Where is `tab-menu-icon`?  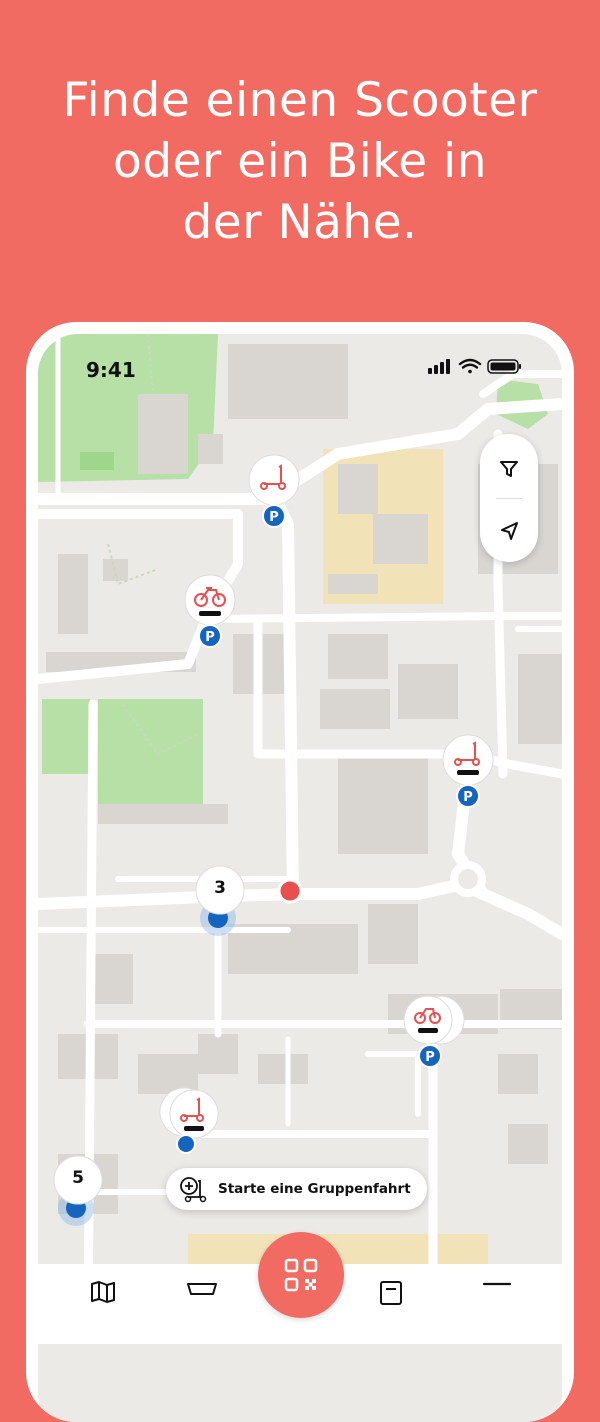
tab-menu-icon is located at coordinates (497, 1292).